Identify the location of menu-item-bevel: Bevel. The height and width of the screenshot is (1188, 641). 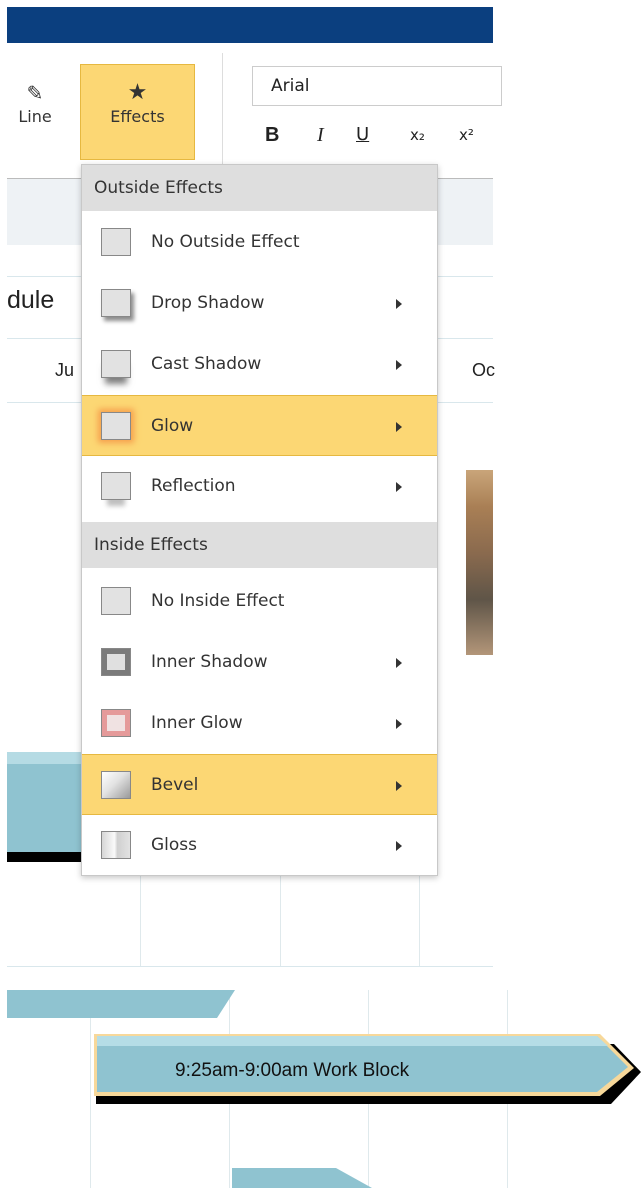
(259, 784).